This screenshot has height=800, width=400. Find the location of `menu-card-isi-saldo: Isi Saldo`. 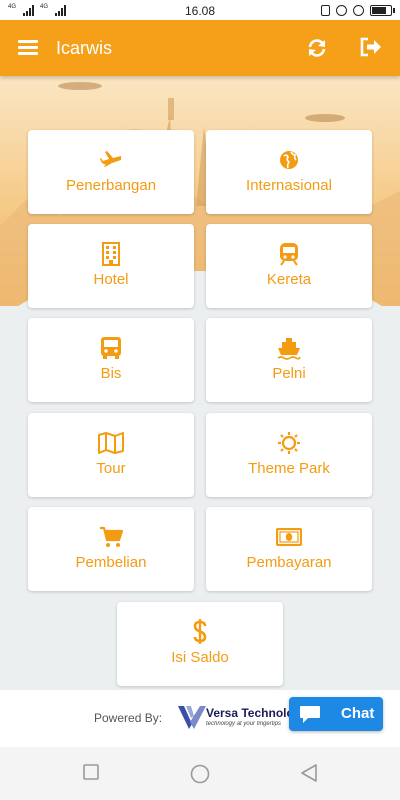

menu-card-isi-saldo: Isi Saldo is located at coordinates (200, 644).